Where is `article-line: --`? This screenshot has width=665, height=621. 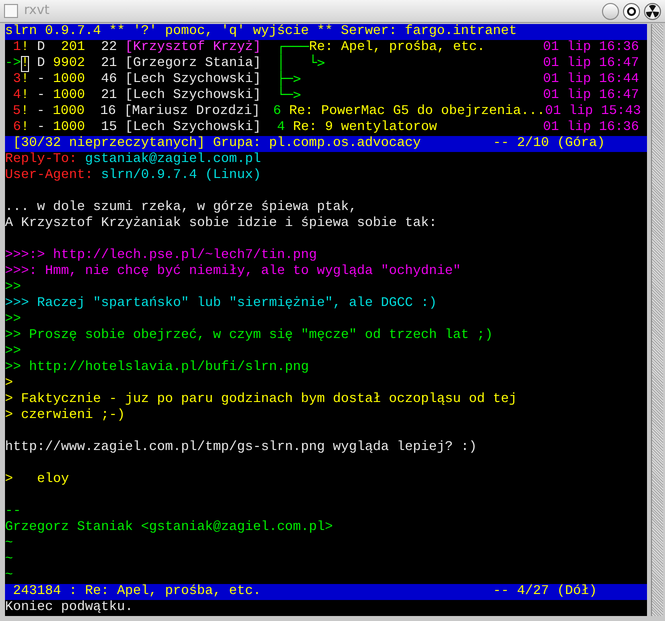 article-line: -- is located at coordinates (13, 512).